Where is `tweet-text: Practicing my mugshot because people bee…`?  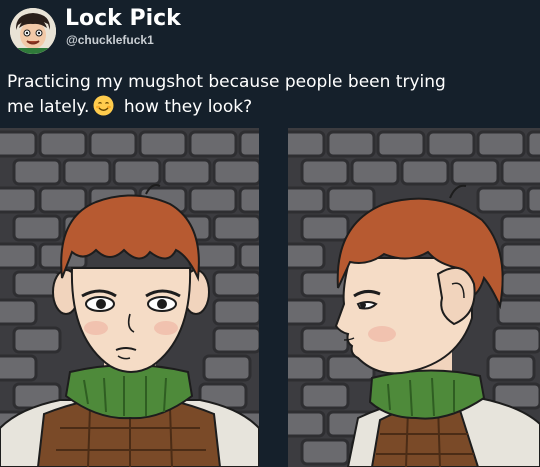
tweet-text: Practicing my mugshot because people bee… is located at coordinates (267, 95).